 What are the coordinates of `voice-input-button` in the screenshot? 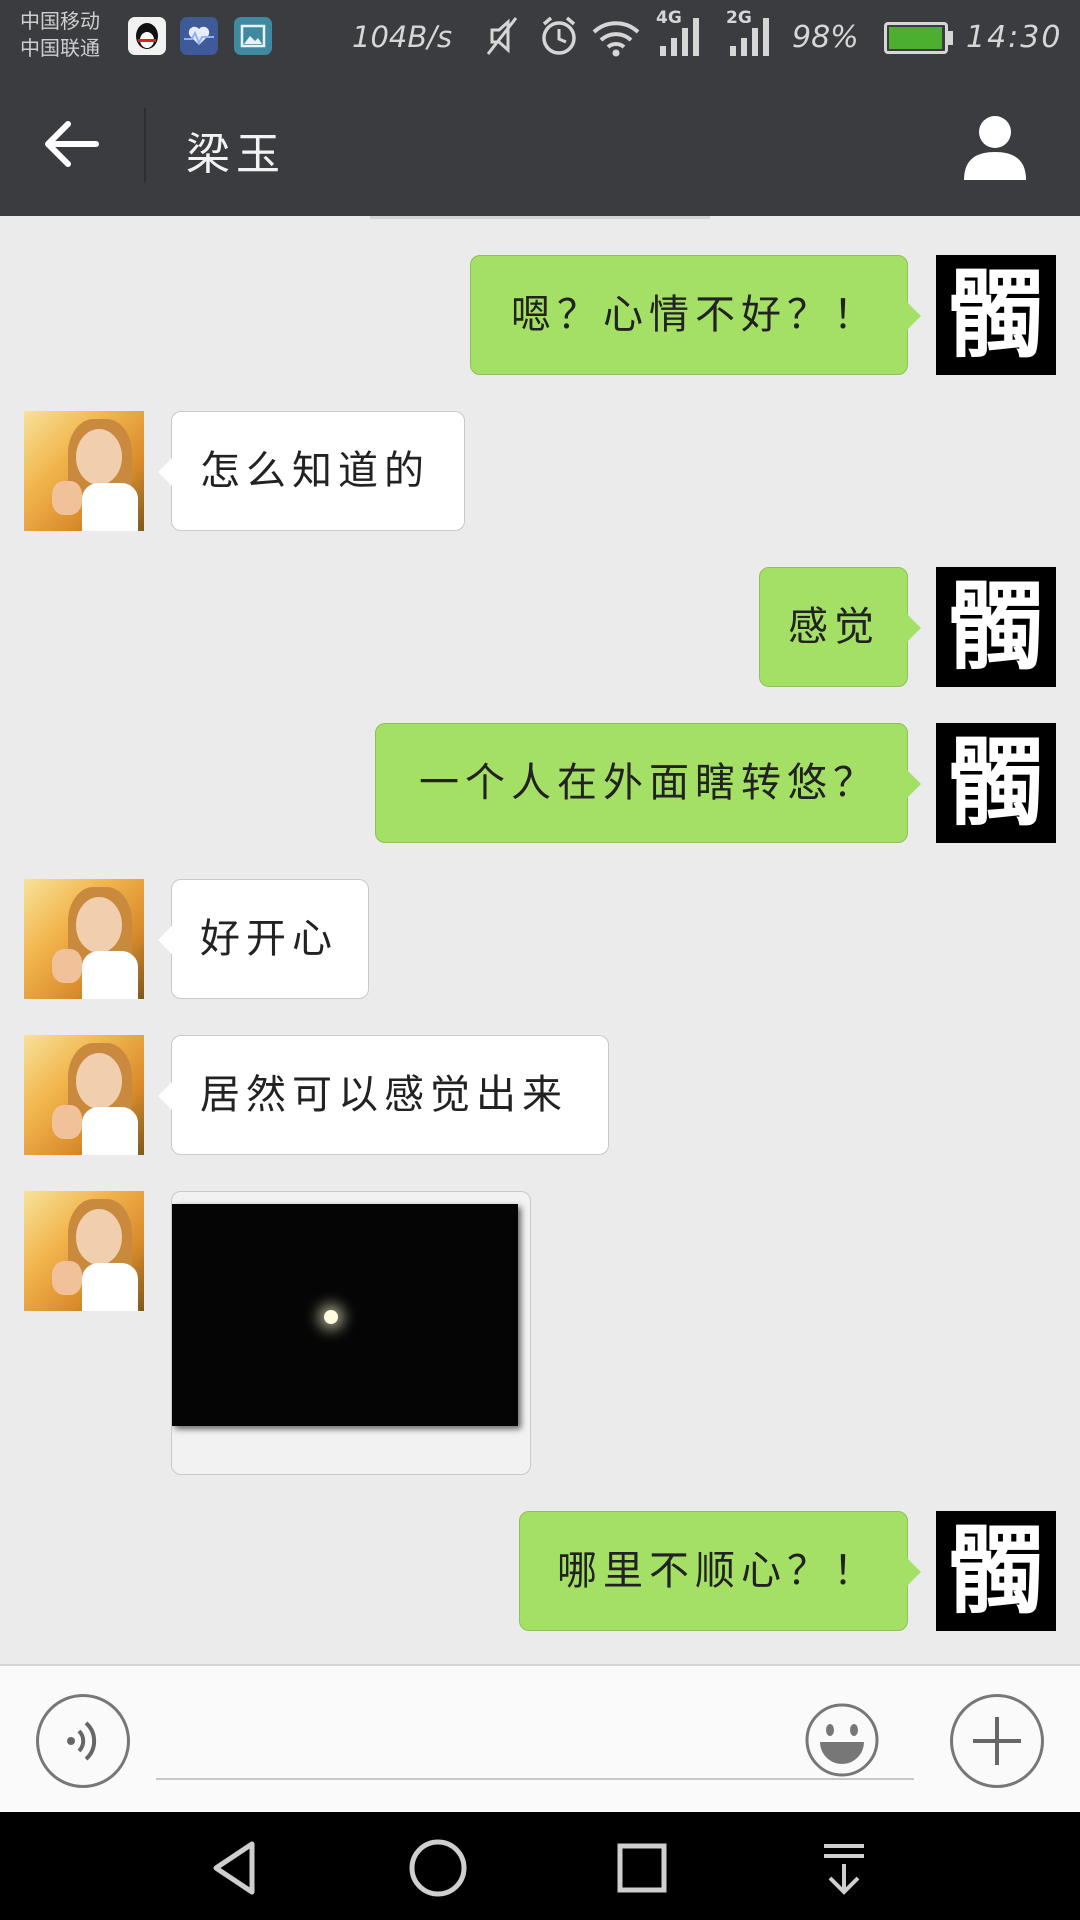 It's located at (83, 1741).